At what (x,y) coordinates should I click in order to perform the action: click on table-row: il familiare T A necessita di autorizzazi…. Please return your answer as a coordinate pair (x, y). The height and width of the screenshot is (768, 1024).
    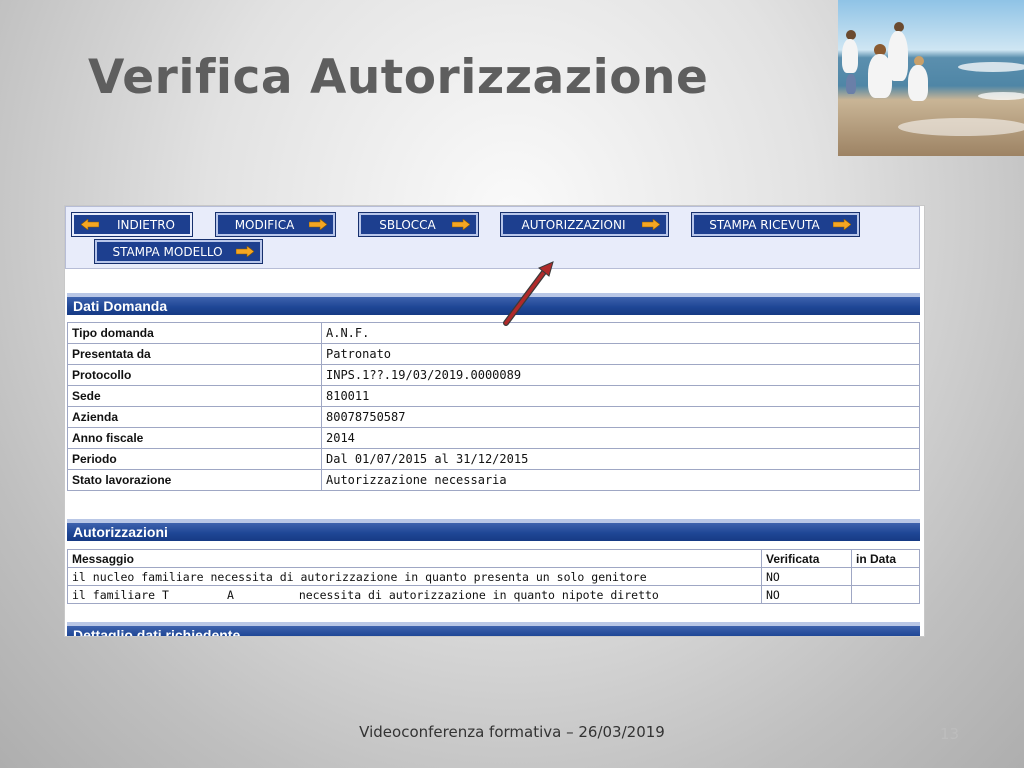
    Looking at the image, I should click on (493, 594).